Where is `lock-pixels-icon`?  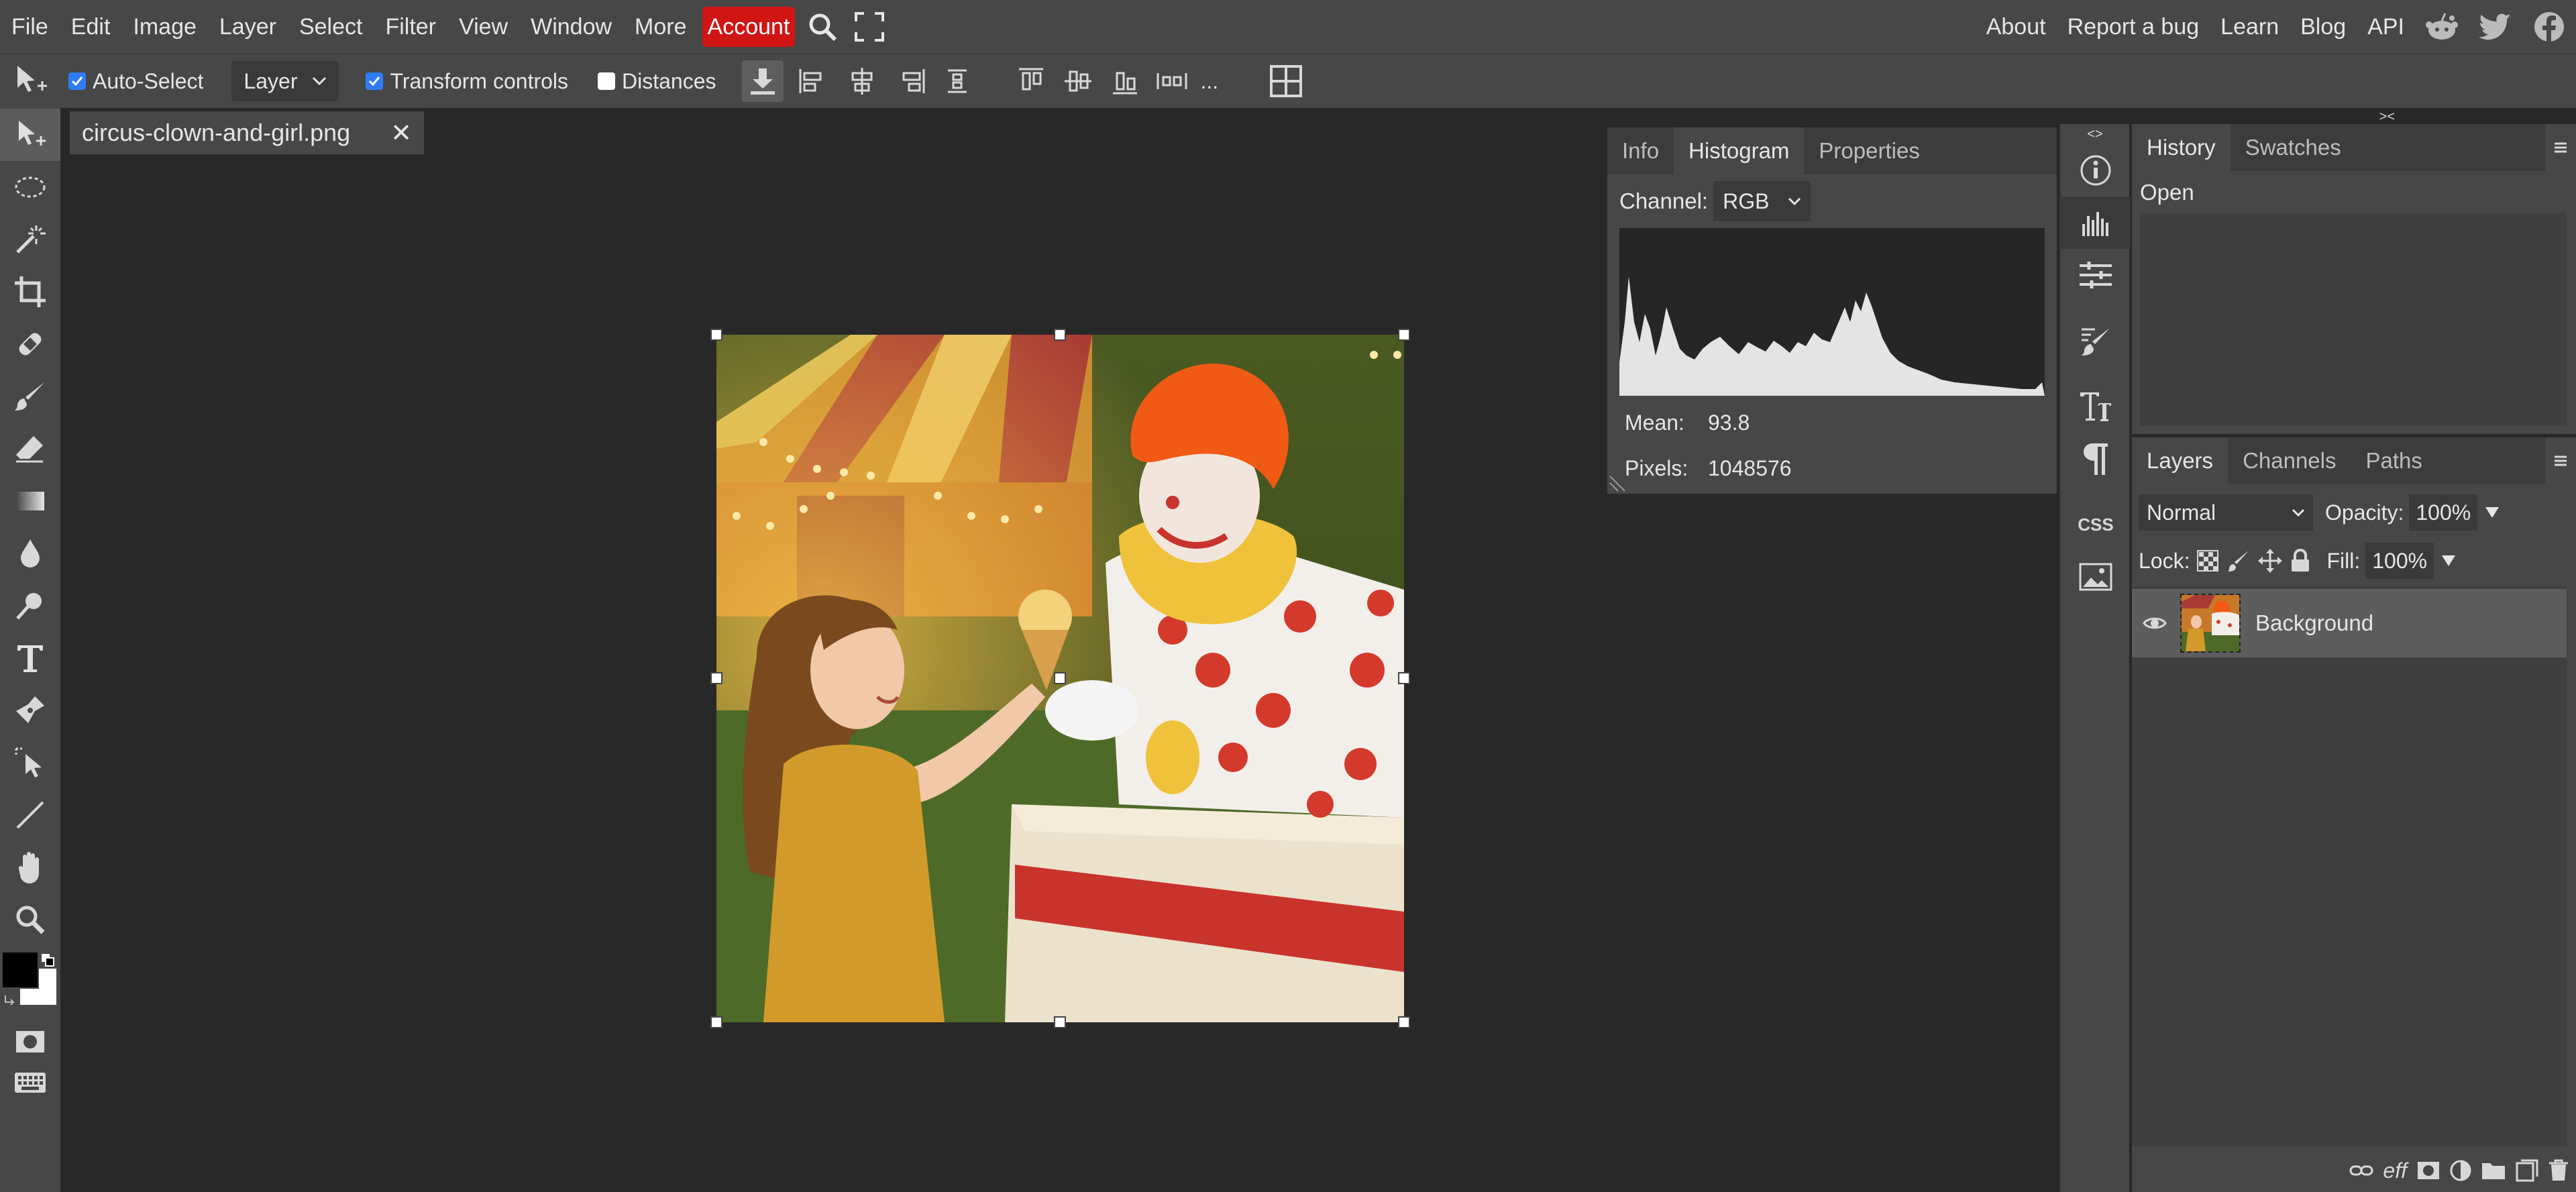
lock-pixels-icon is located at coordinates (2238, 560).